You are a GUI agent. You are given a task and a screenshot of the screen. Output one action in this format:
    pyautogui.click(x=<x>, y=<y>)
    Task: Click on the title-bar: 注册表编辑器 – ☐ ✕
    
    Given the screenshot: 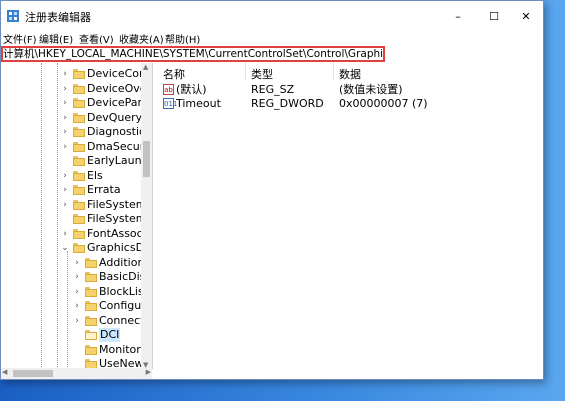 What is the action you would take?
    pyautogui.click(x=272, y=16)
    